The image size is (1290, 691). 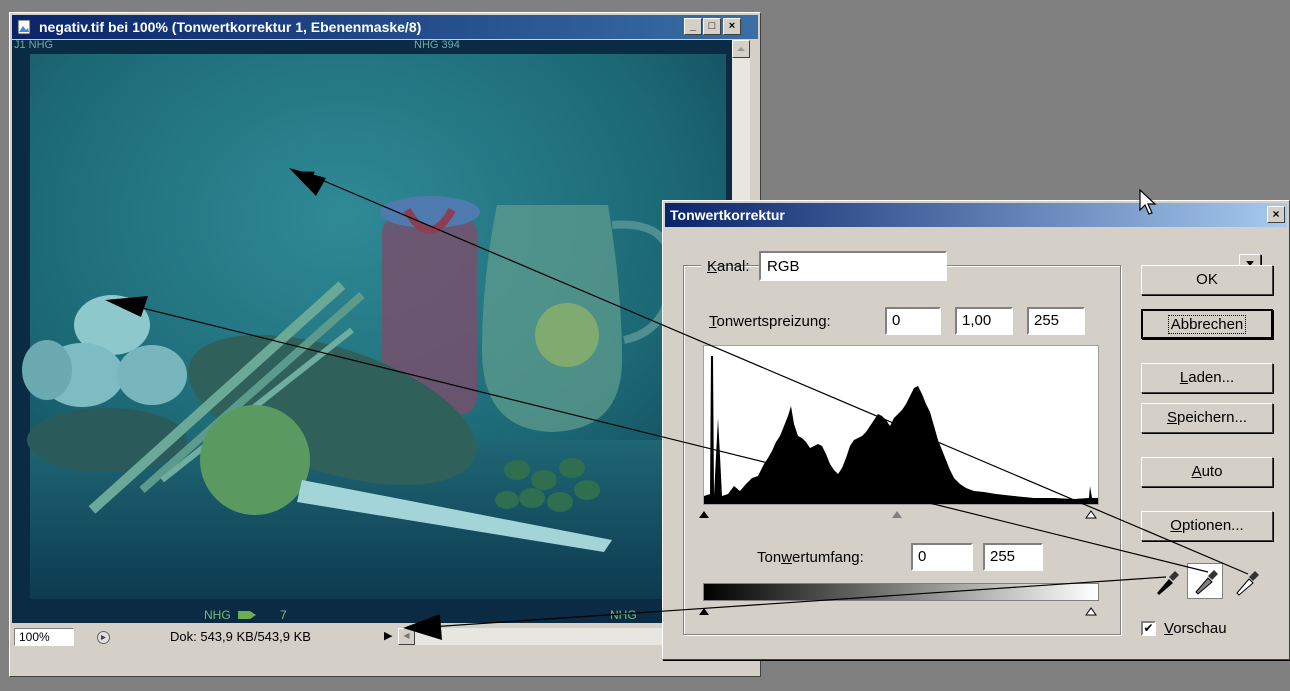 What do you see at coordinates (783, 266) in the screenshot?
I see `channel-select-value: RGB` at bounding box center [783, 266].